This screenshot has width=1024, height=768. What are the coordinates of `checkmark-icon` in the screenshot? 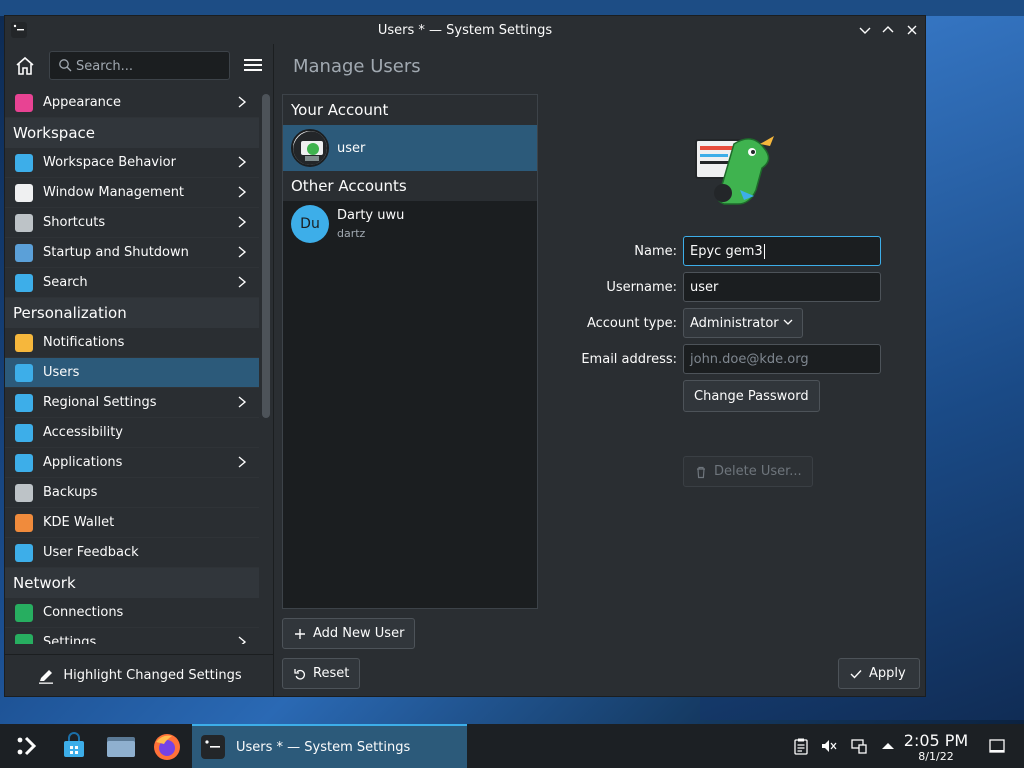 It's located at (856, 674).